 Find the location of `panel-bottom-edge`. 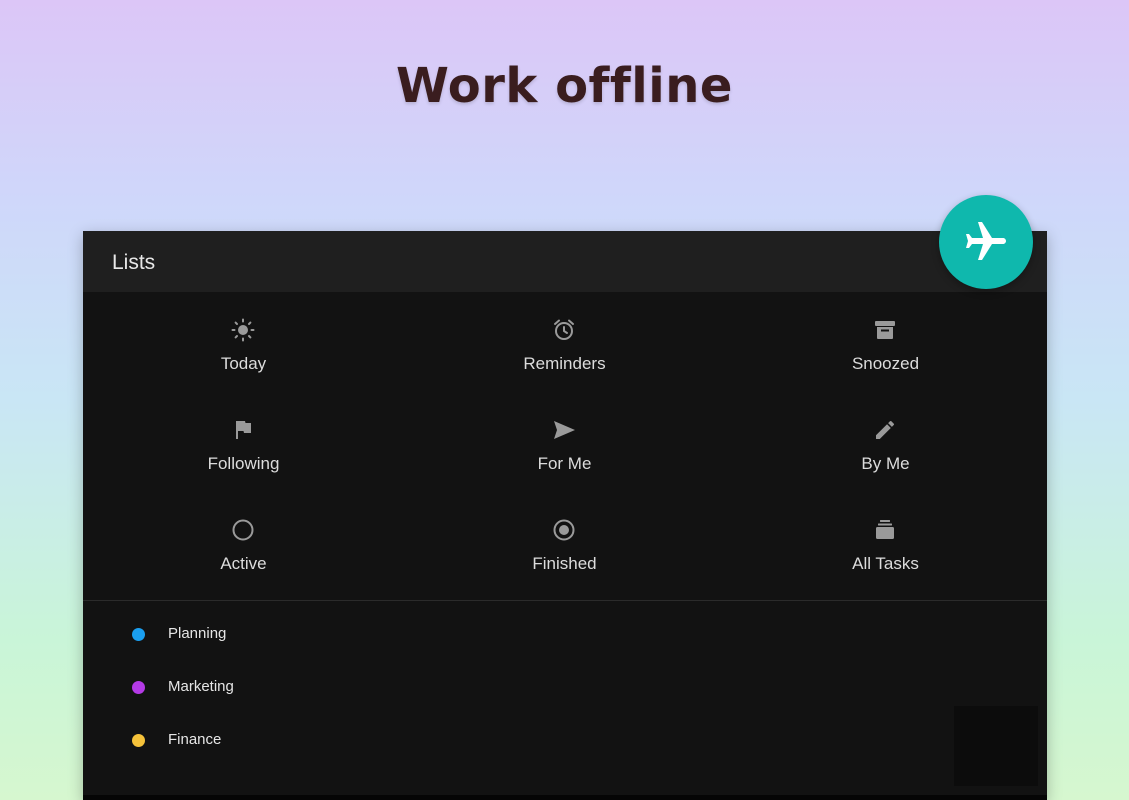

panel-bottom-edge is located at coordinates (565, 797).